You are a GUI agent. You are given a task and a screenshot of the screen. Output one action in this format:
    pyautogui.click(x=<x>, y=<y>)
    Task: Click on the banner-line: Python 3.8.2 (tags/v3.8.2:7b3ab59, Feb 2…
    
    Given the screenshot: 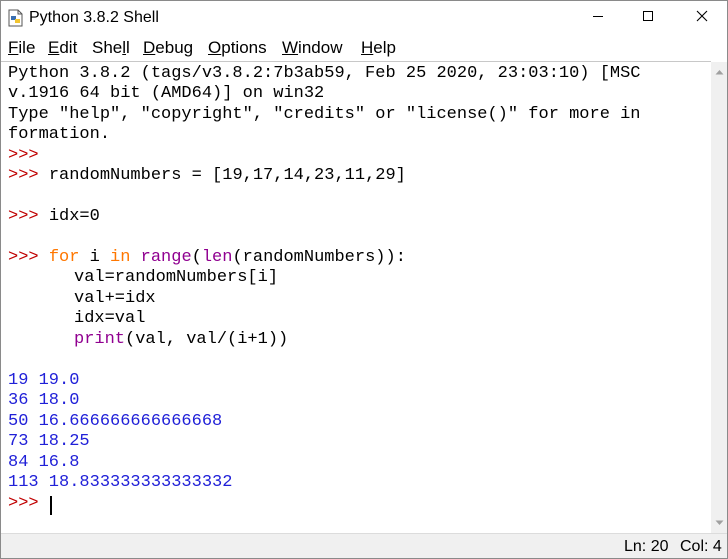 What is the action you would take?
    pyautogui.click(x=324, y=73)
    